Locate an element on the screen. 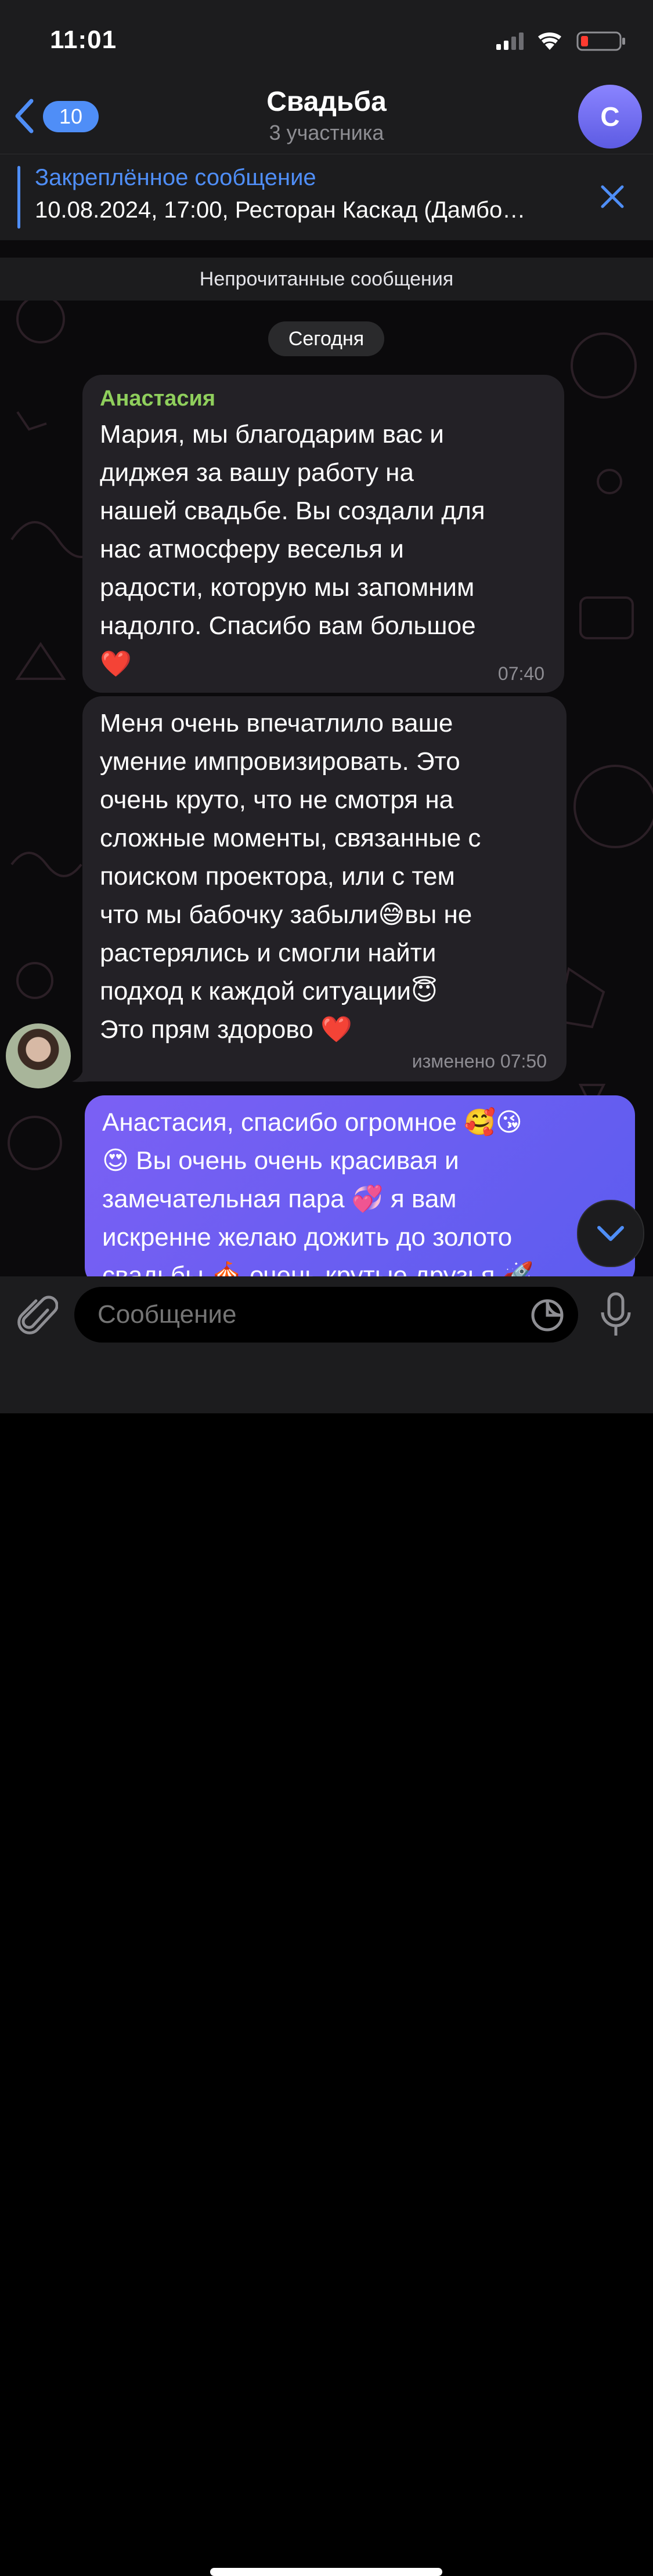 This screenshot has width=653, height=2576. scroll-to-bottom-button is located at coordinates (611, 1233).